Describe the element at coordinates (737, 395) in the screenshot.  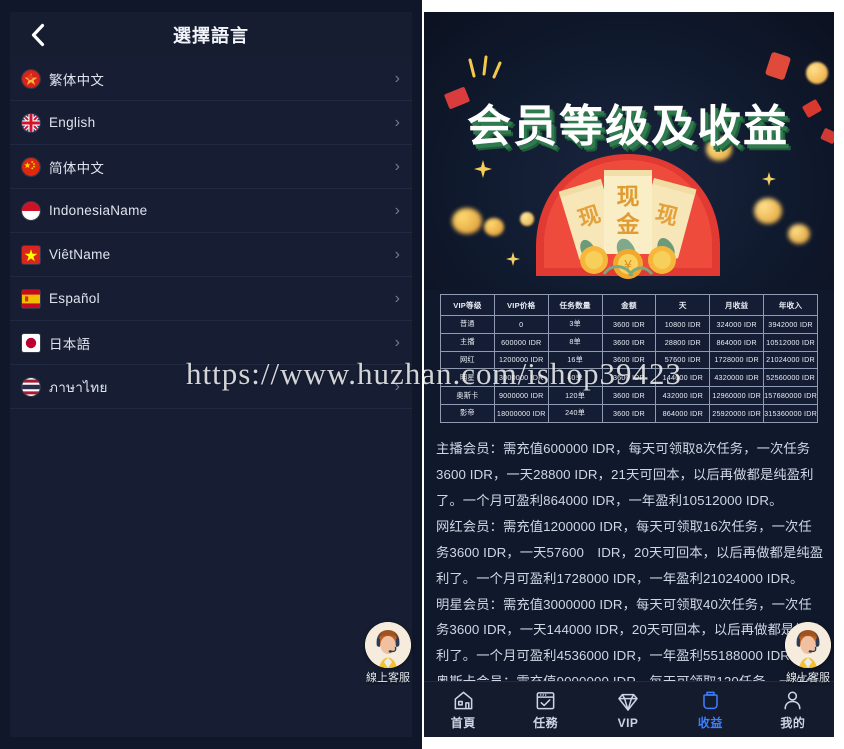
I see `table-cell: 12960000 IDR` at that location.